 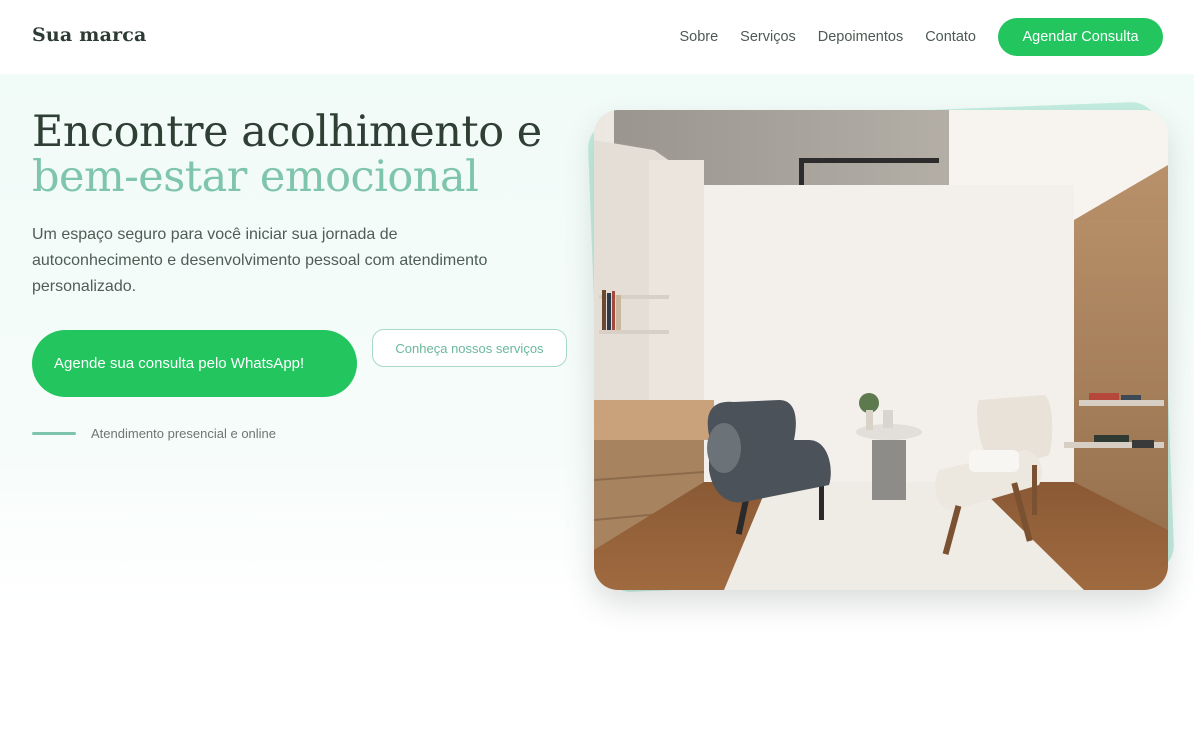 What do you see at coordinates (287, 132) in the screenshot?
I see `hero-title-line1: Encontre acolhimento e` at bounding box center [287, 132].